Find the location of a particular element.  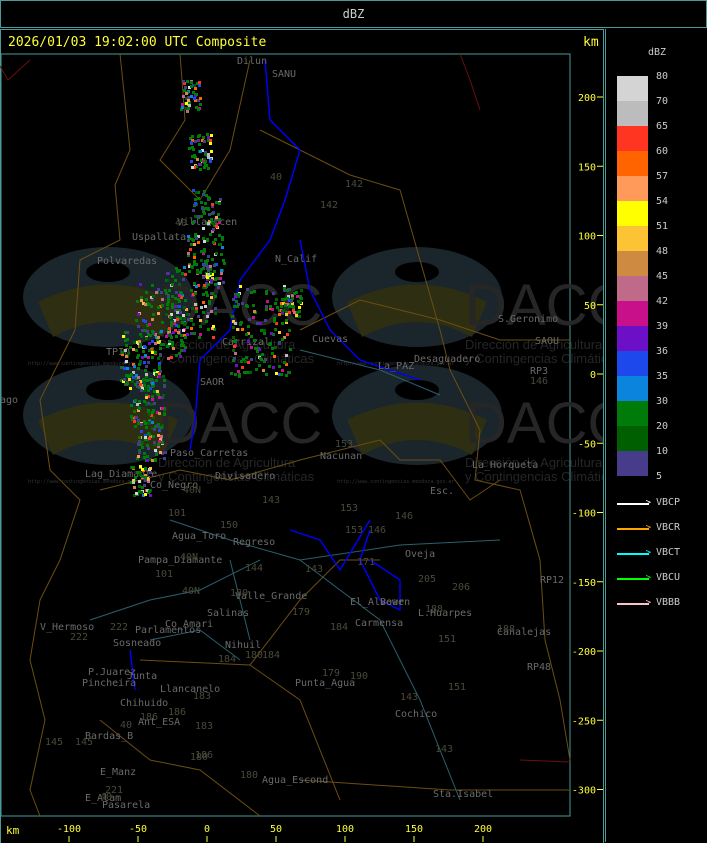

legend-value: 42 is located at coordinates (662, 301).